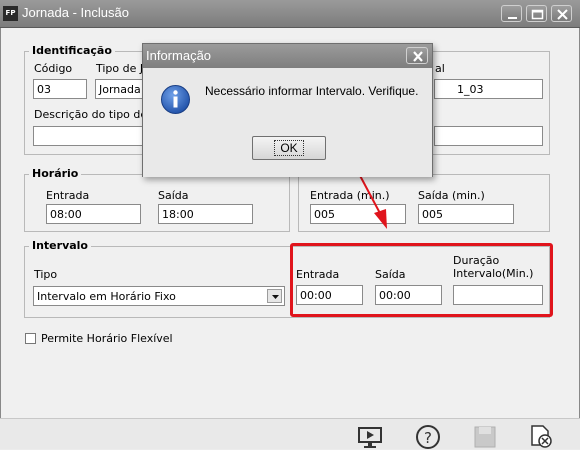 The height and width of the screenshot is (450, 580). I want to click on horario-saida-input: 18:00, so click(205, 214).